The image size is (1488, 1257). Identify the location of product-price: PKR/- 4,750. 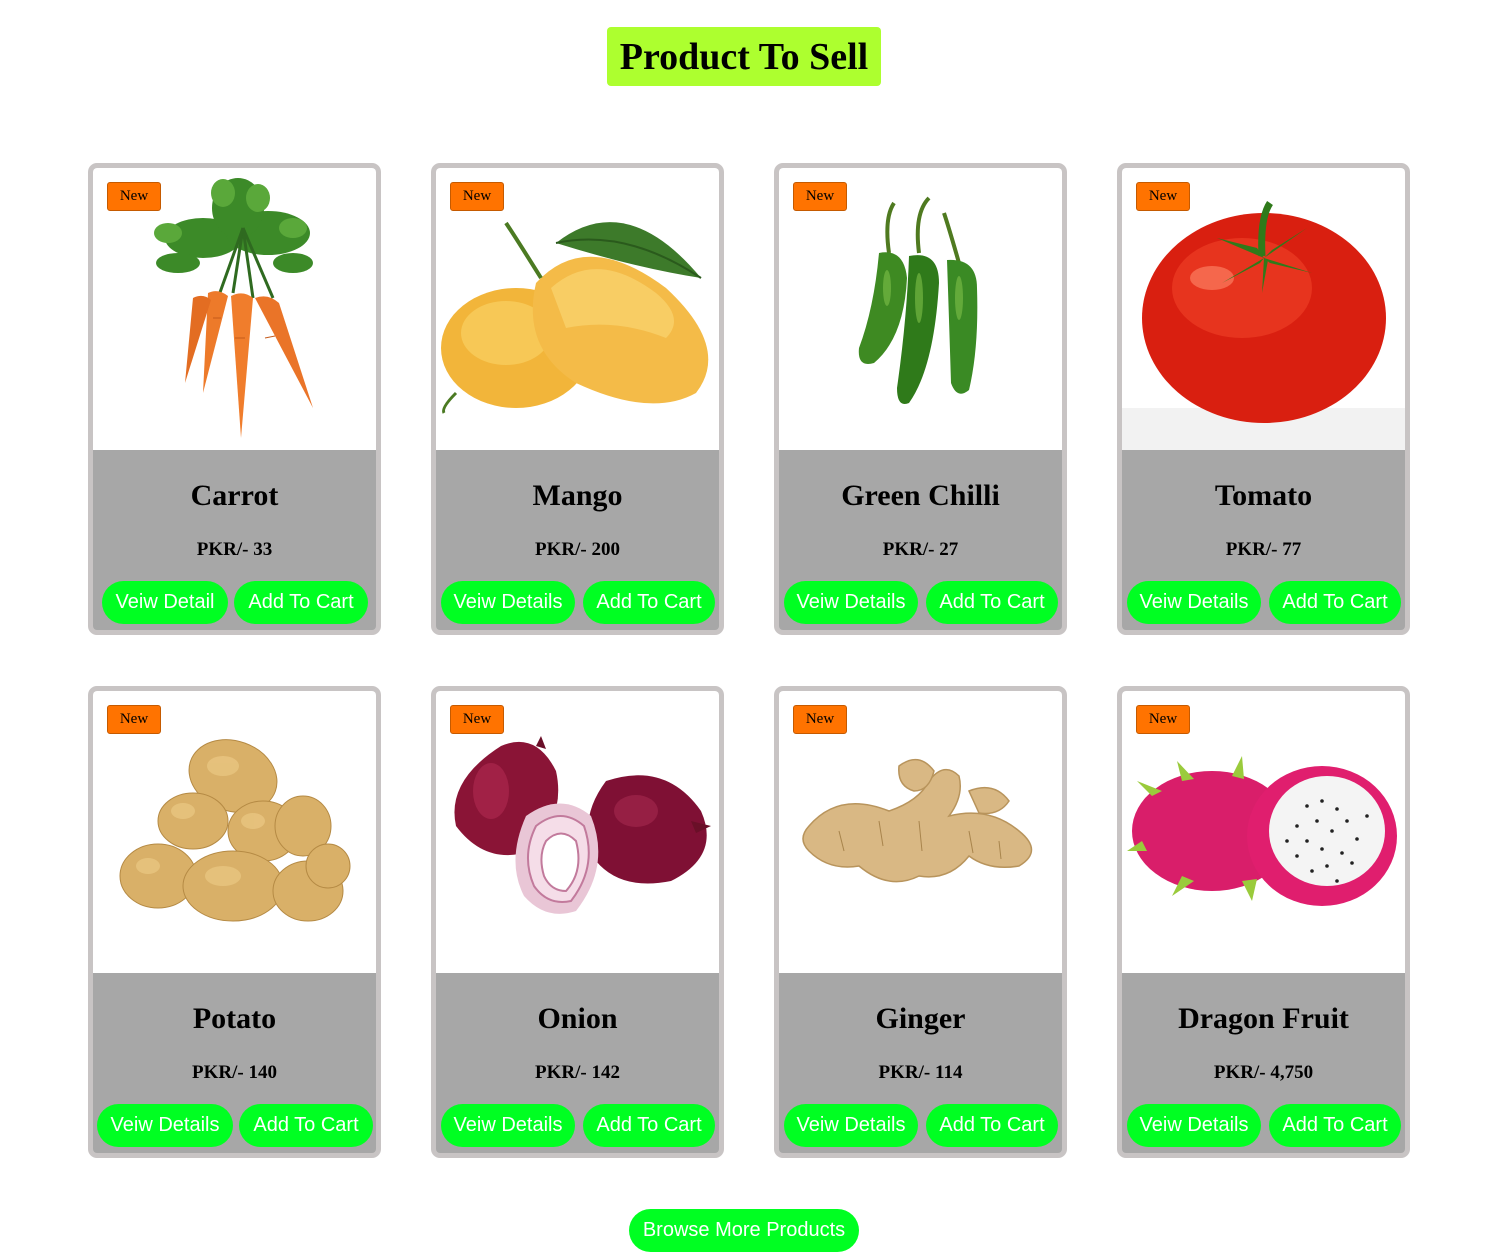
(1263, 1072).